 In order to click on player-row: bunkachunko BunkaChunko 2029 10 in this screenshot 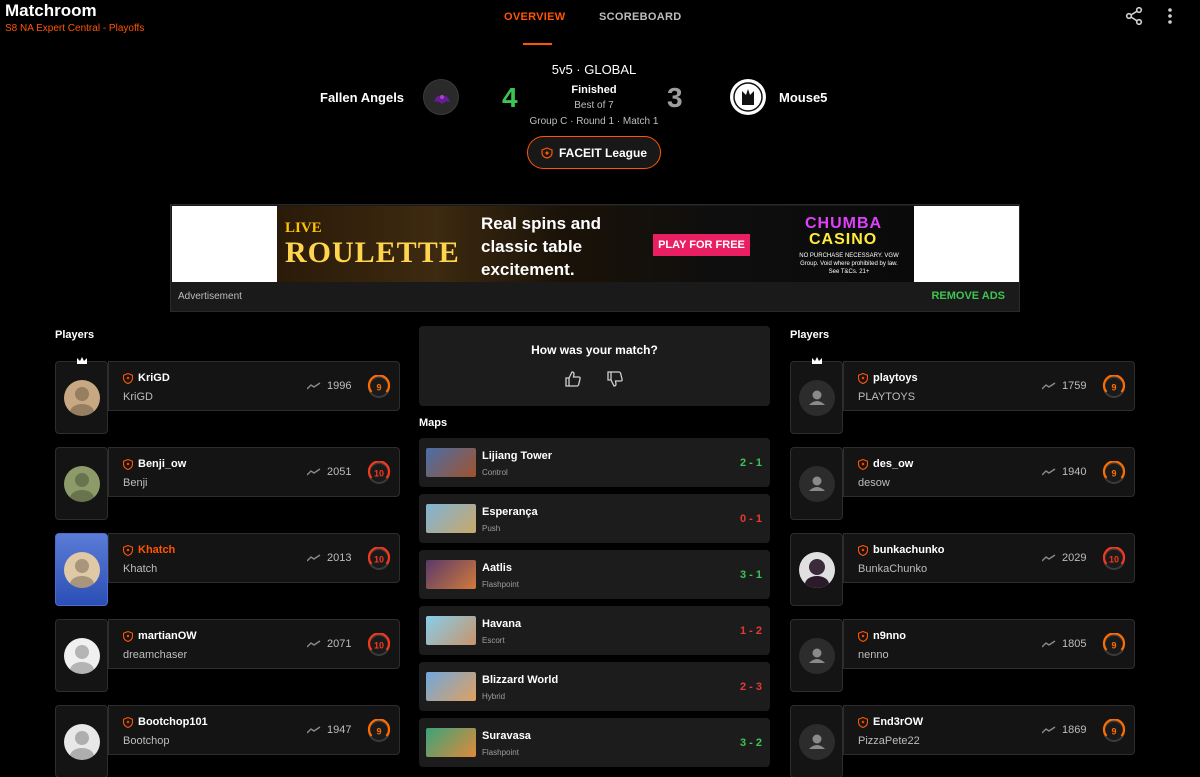, I will do `click(962, 577)`.